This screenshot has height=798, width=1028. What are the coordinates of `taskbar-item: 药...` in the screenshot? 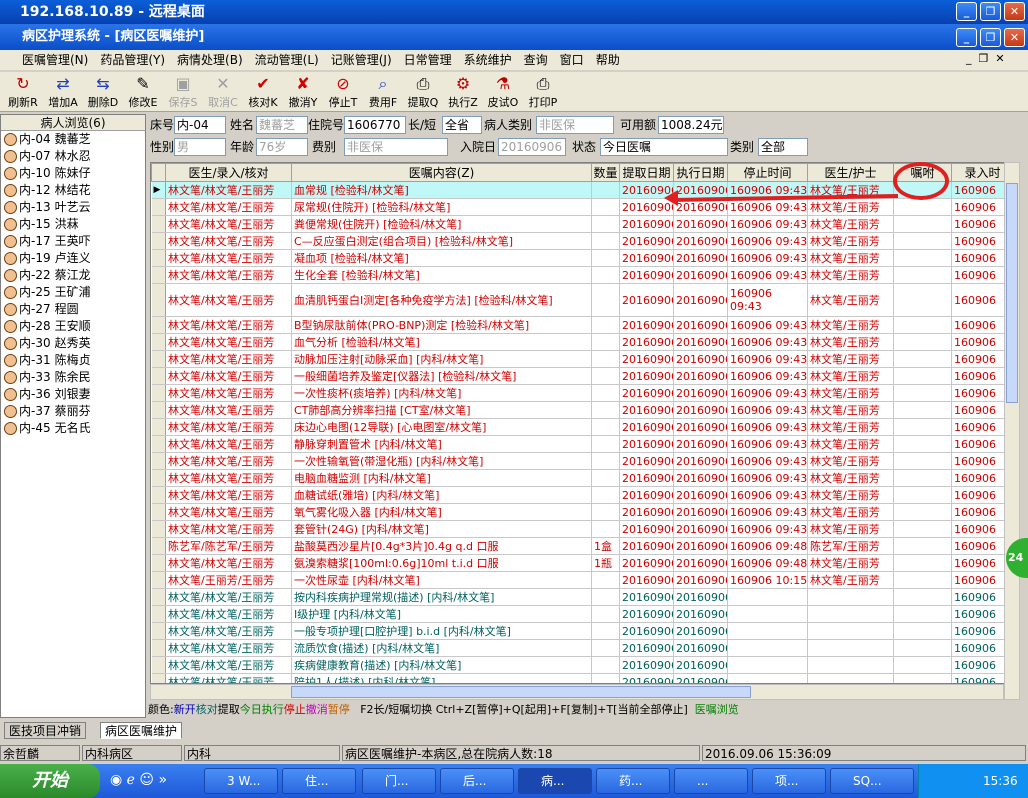 It's located at (633, 781).